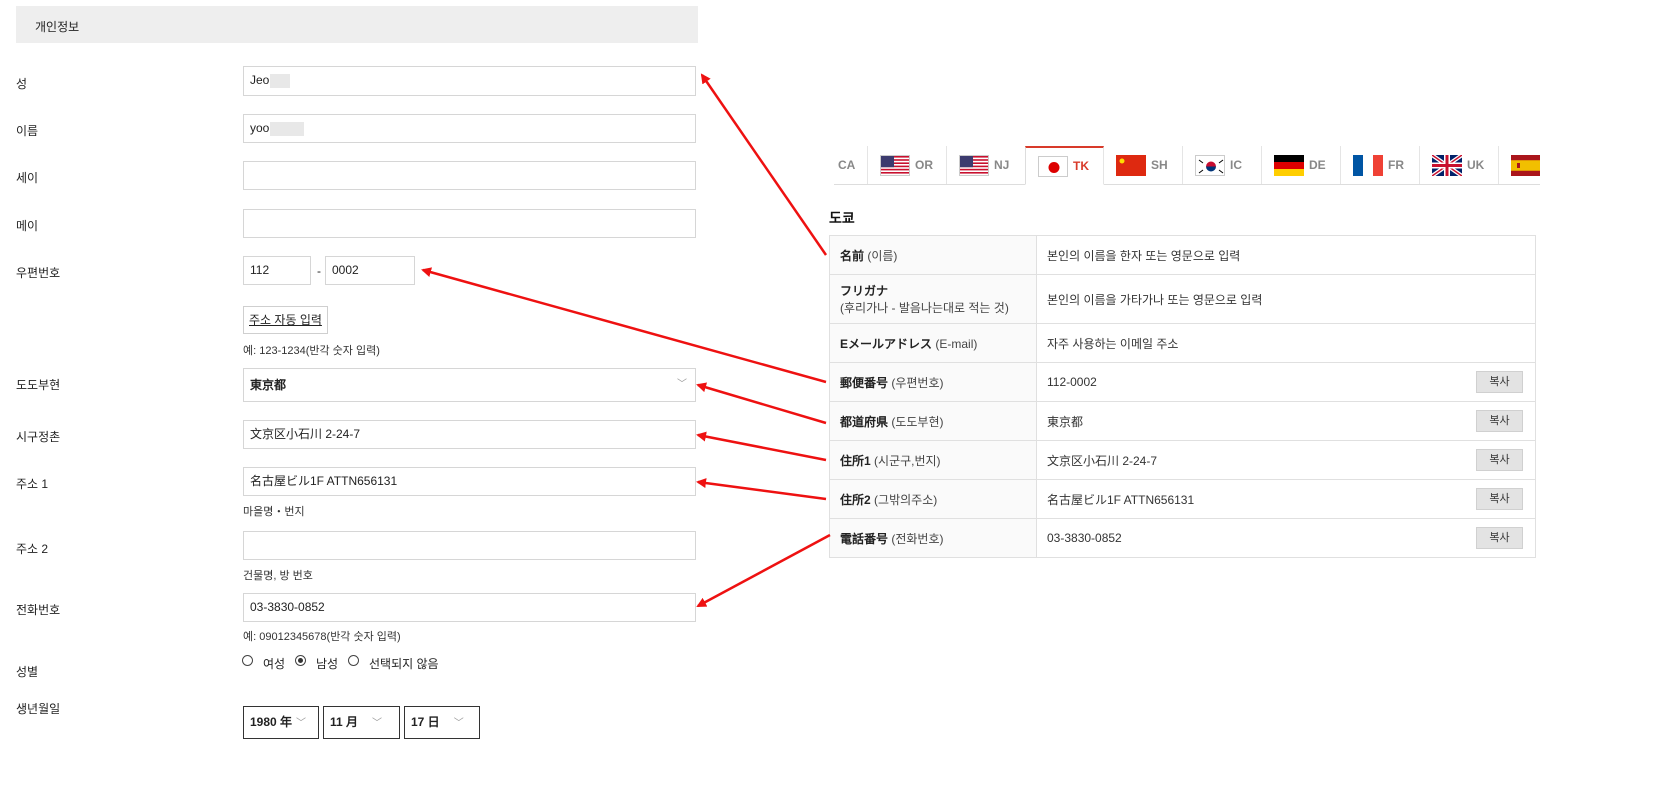 This screenshot has height=792, width=1665. What do you see at coordinates (469, 223) in the screenshot?
I see `mei-input` at bounding box center [469, 223].